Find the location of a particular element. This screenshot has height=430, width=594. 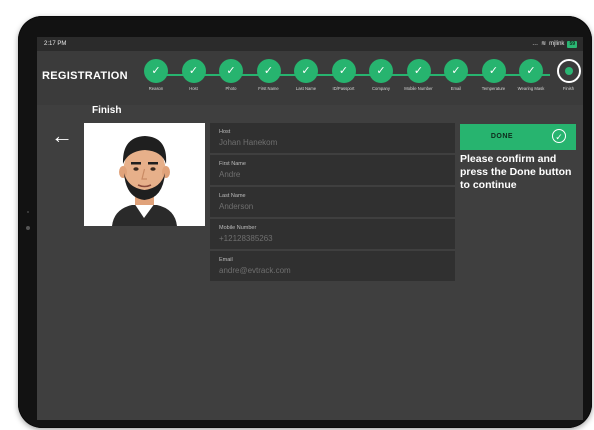

step-id-passport: ✓ ID/Passport is located at coordinates (344, 75).